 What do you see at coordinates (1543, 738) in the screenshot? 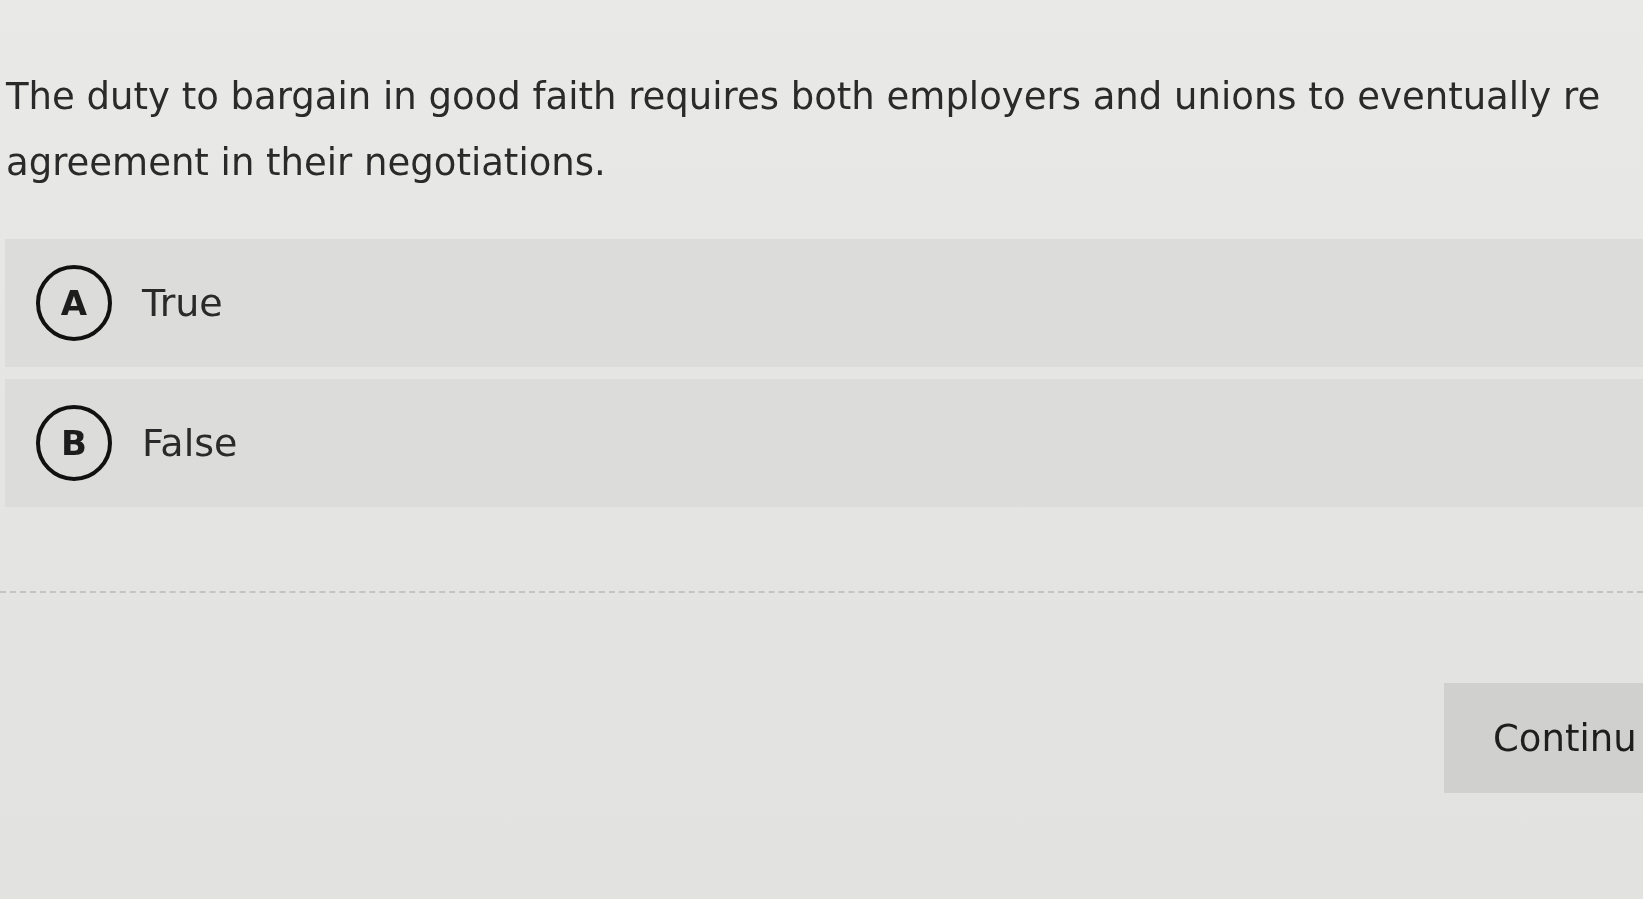
I see `continue-button: Continu` at bounding box center [1543, 738].